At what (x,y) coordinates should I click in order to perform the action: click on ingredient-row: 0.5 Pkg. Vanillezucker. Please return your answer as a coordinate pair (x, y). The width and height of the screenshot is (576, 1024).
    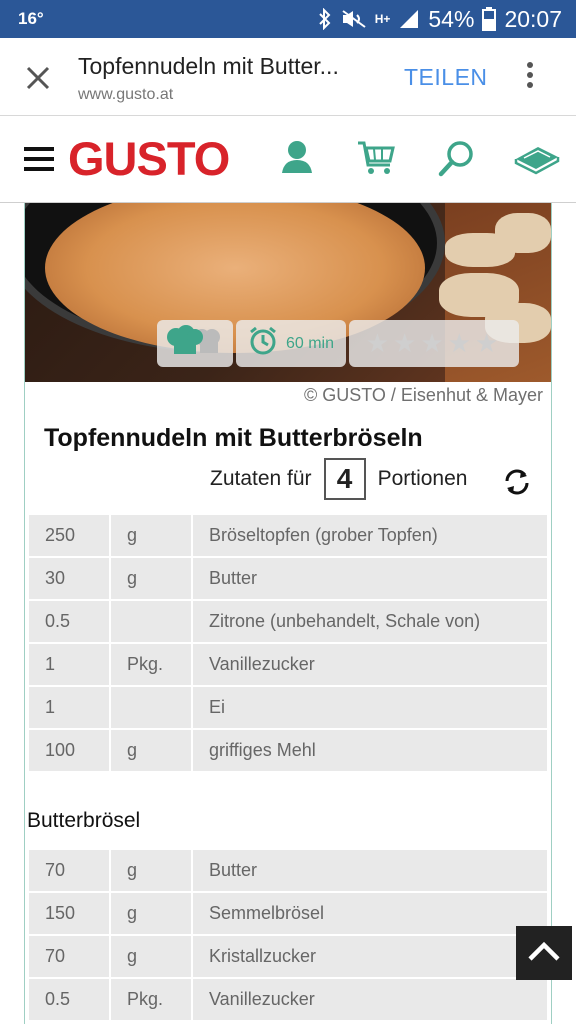
    Looking at the image, I should click on (288, 999).